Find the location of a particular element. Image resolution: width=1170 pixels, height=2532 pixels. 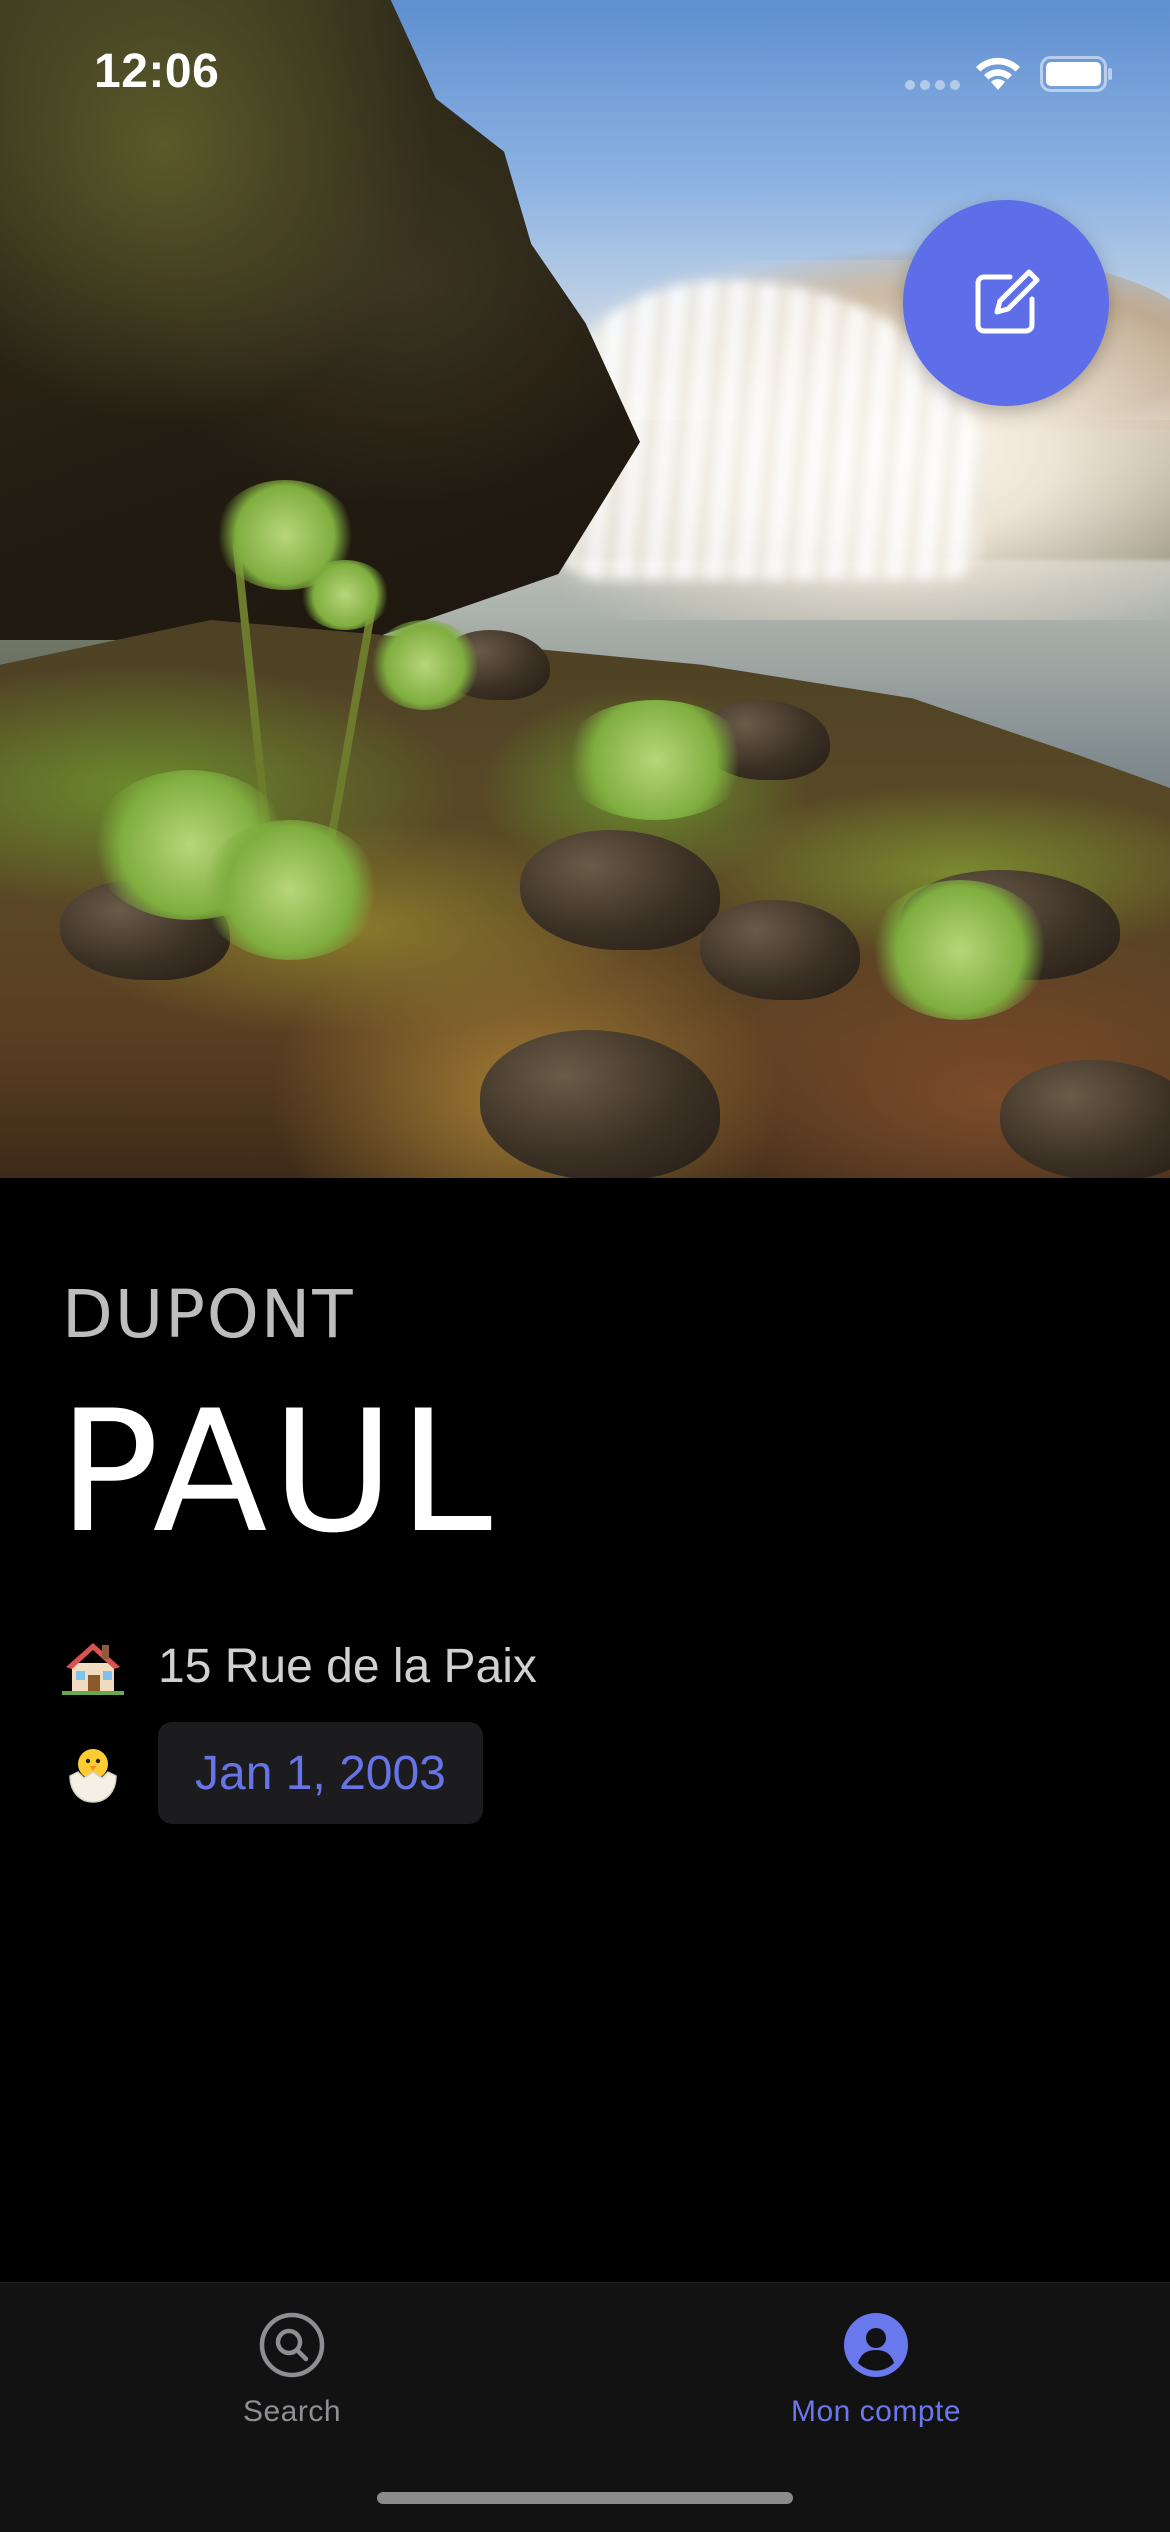

cellular-signal-icon is located at coordinates (933, 85).